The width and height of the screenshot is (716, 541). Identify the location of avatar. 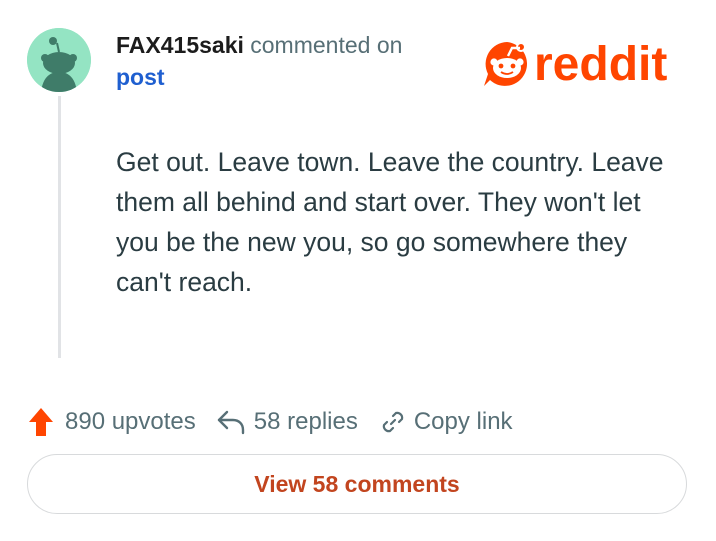
(59, 60).